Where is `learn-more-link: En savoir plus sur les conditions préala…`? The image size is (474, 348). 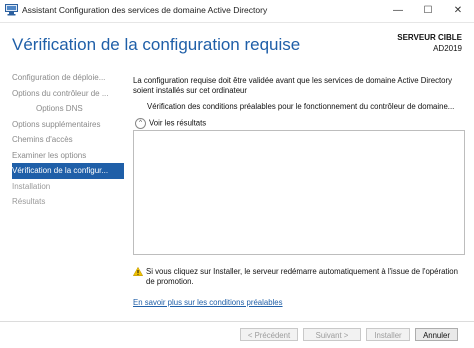 learn-more-link: En savoir plus sur les conditions préala… is located at coordinates (208, 302).